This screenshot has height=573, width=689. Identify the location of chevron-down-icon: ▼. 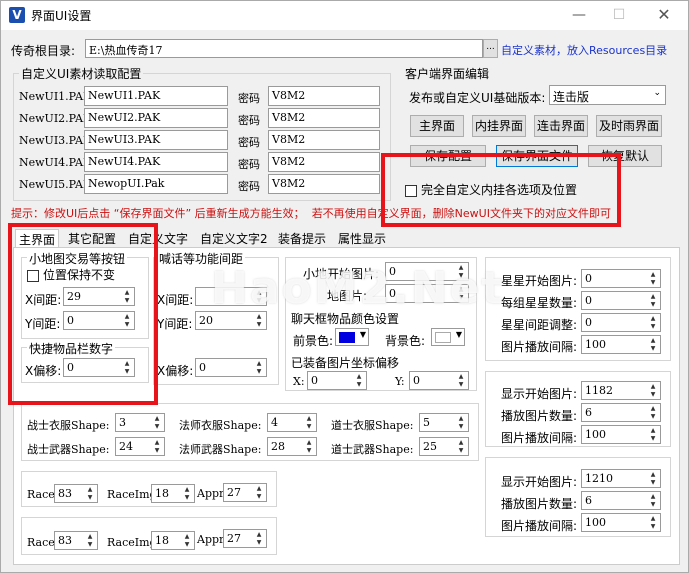
(362, 334).